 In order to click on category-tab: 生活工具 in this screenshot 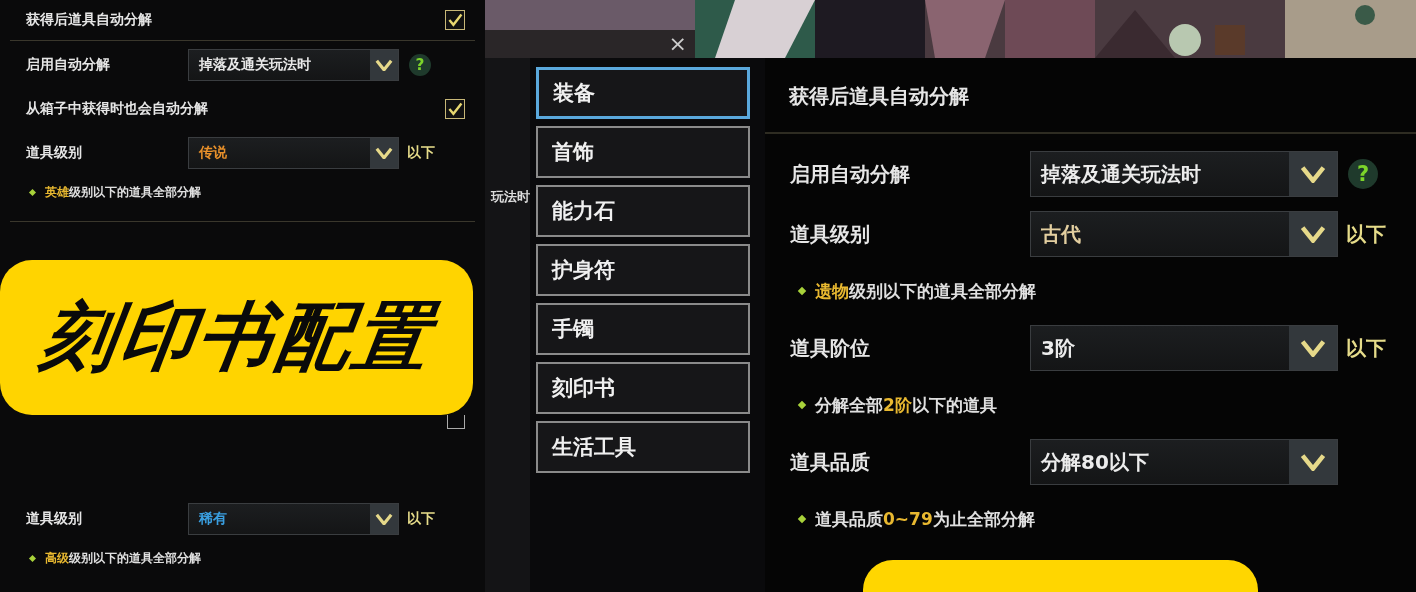, I will do `click(643, 447)`.